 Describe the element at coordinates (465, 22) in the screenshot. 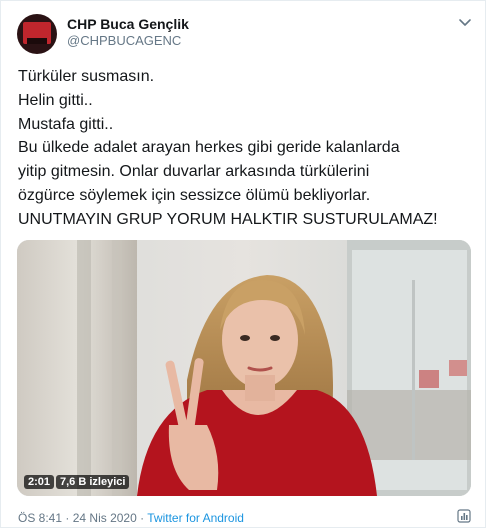

I see `chevron-down-icon` at that location.